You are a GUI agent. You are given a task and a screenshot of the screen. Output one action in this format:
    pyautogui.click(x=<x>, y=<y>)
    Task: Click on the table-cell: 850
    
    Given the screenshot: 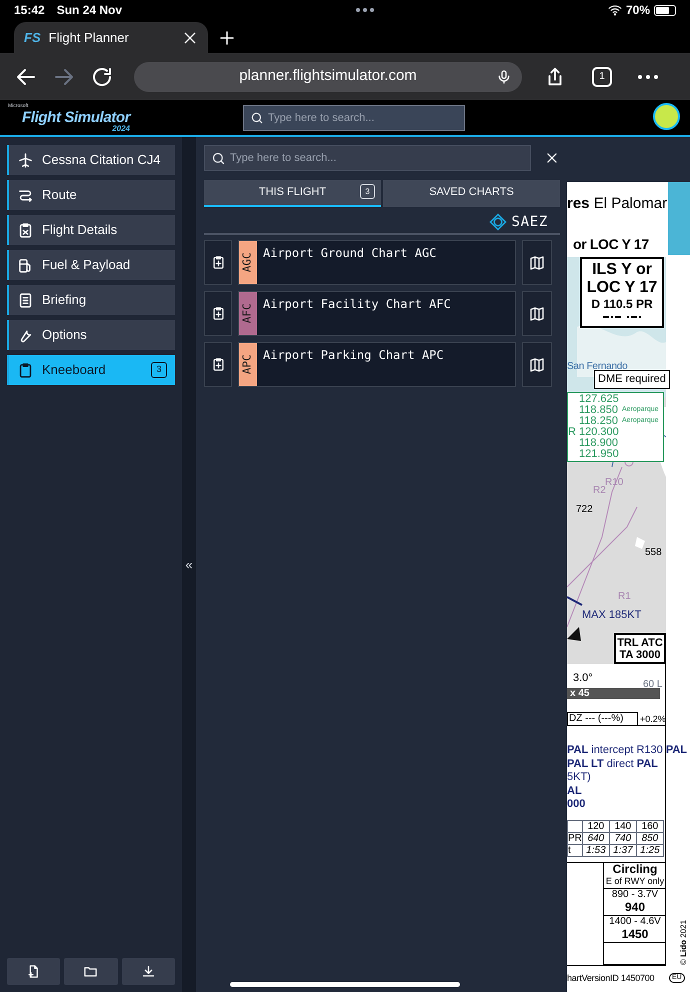 What is the action you would take?
    pyautogui.click(x=650, y=838)
    